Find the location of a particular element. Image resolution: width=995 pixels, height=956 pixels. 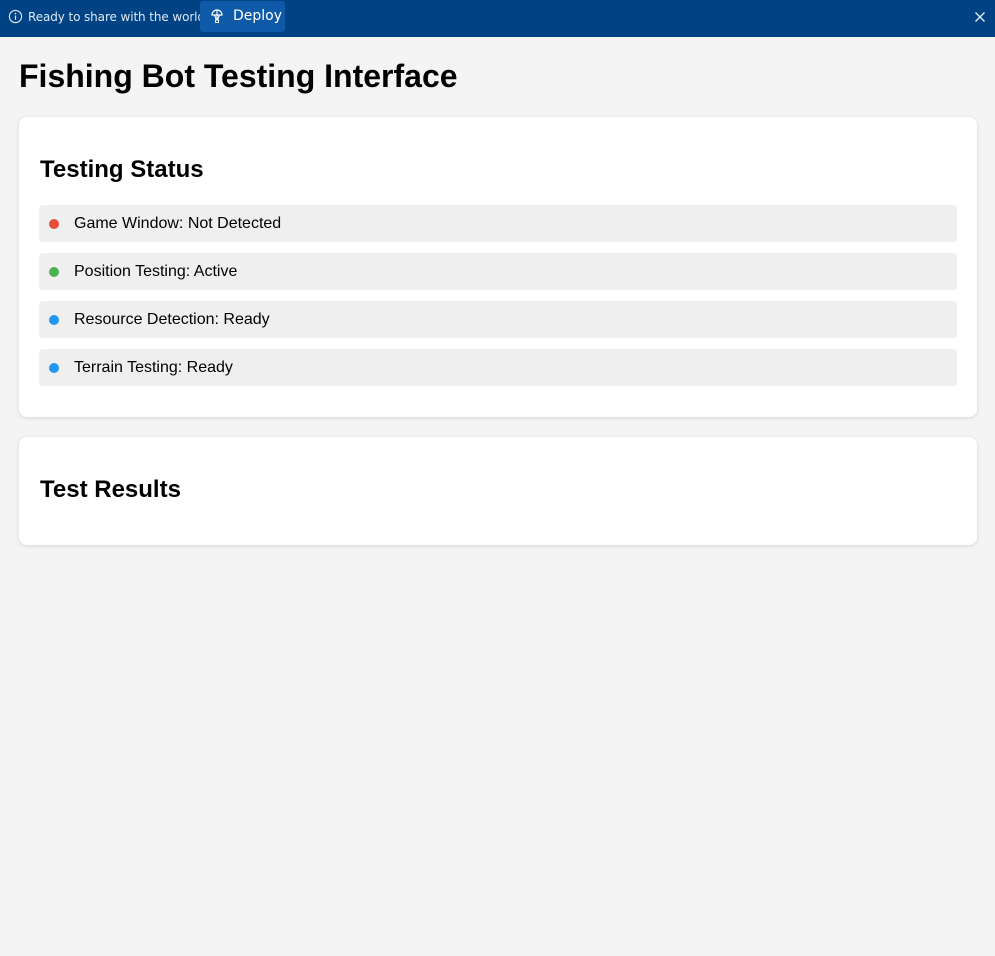

test-results-heading: Test Results is located at coordinates (110, 489).